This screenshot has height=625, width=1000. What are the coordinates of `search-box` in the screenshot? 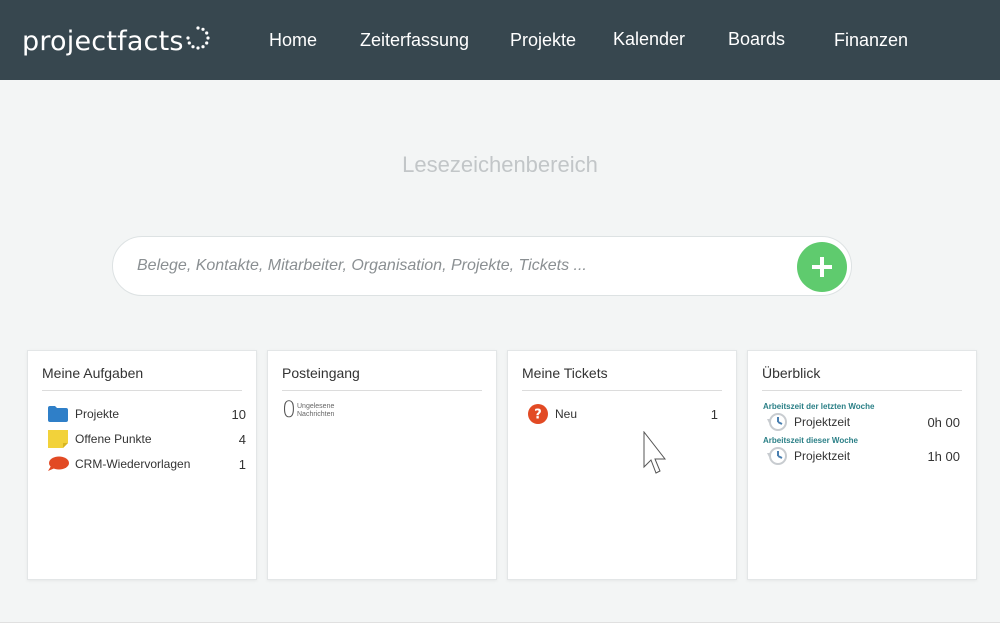 It's located at (482, 266).